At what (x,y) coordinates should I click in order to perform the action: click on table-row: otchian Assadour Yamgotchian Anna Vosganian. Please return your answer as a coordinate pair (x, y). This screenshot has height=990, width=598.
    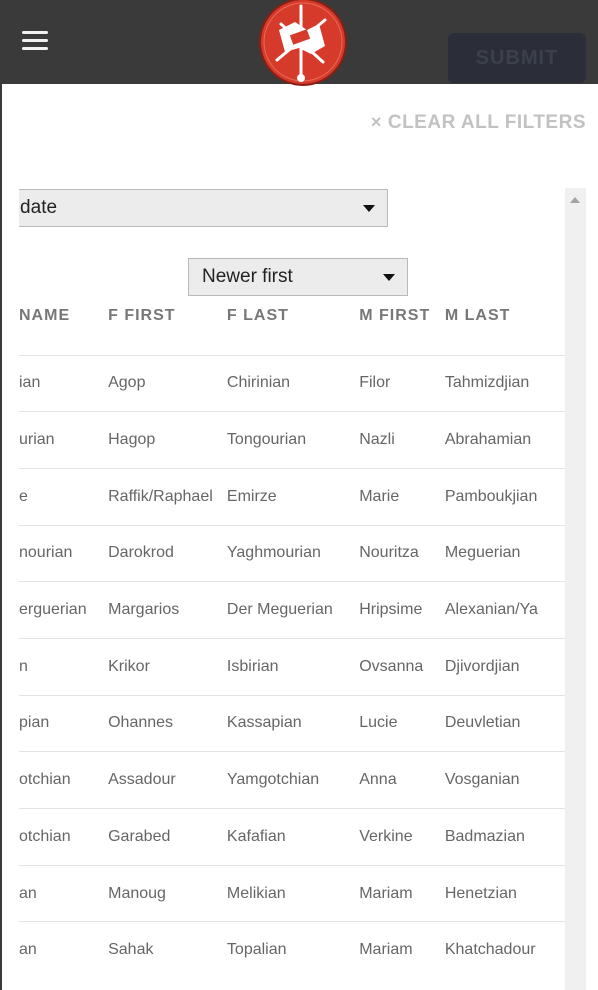
    Looking at the image, I should click on (292, 780).